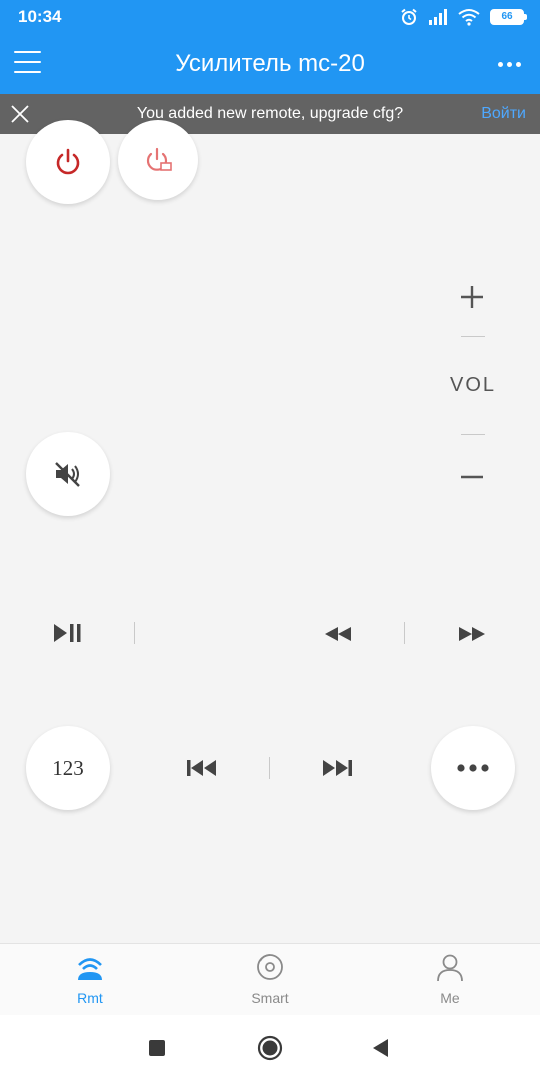 The width and height of the screenshot is (540, 1080). I want to click on rewind-icon, so click(338, 634).